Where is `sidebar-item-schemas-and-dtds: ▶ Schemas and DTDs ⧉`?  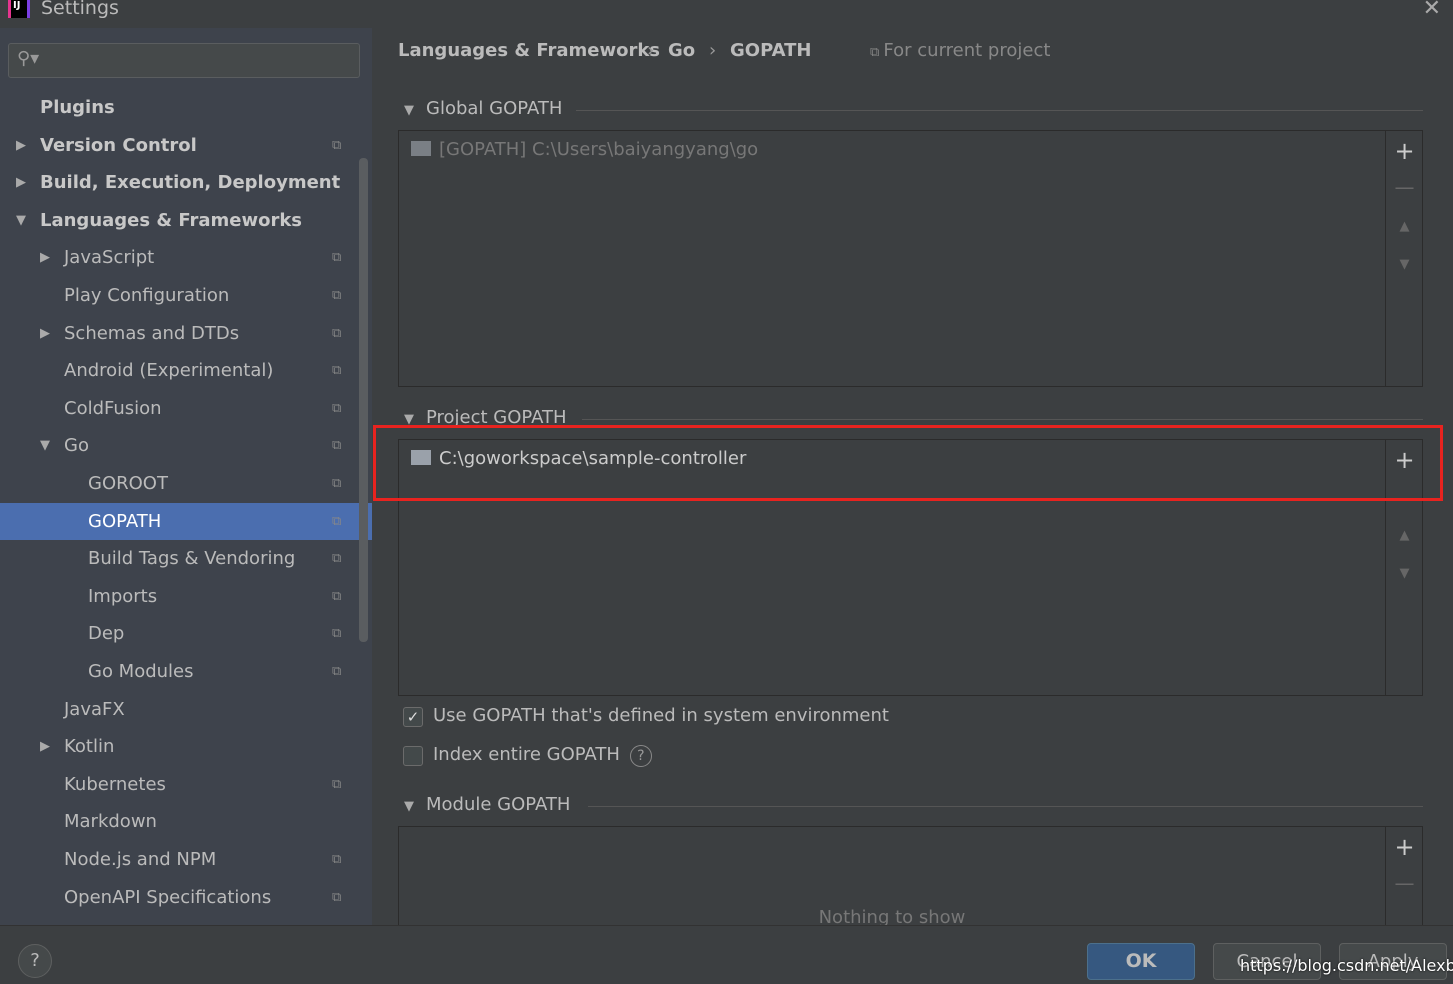
sidebar-item-schemas-and-dtds: ▶ Schemas and DTDs ⧉ is located at coordinates (186, 333).